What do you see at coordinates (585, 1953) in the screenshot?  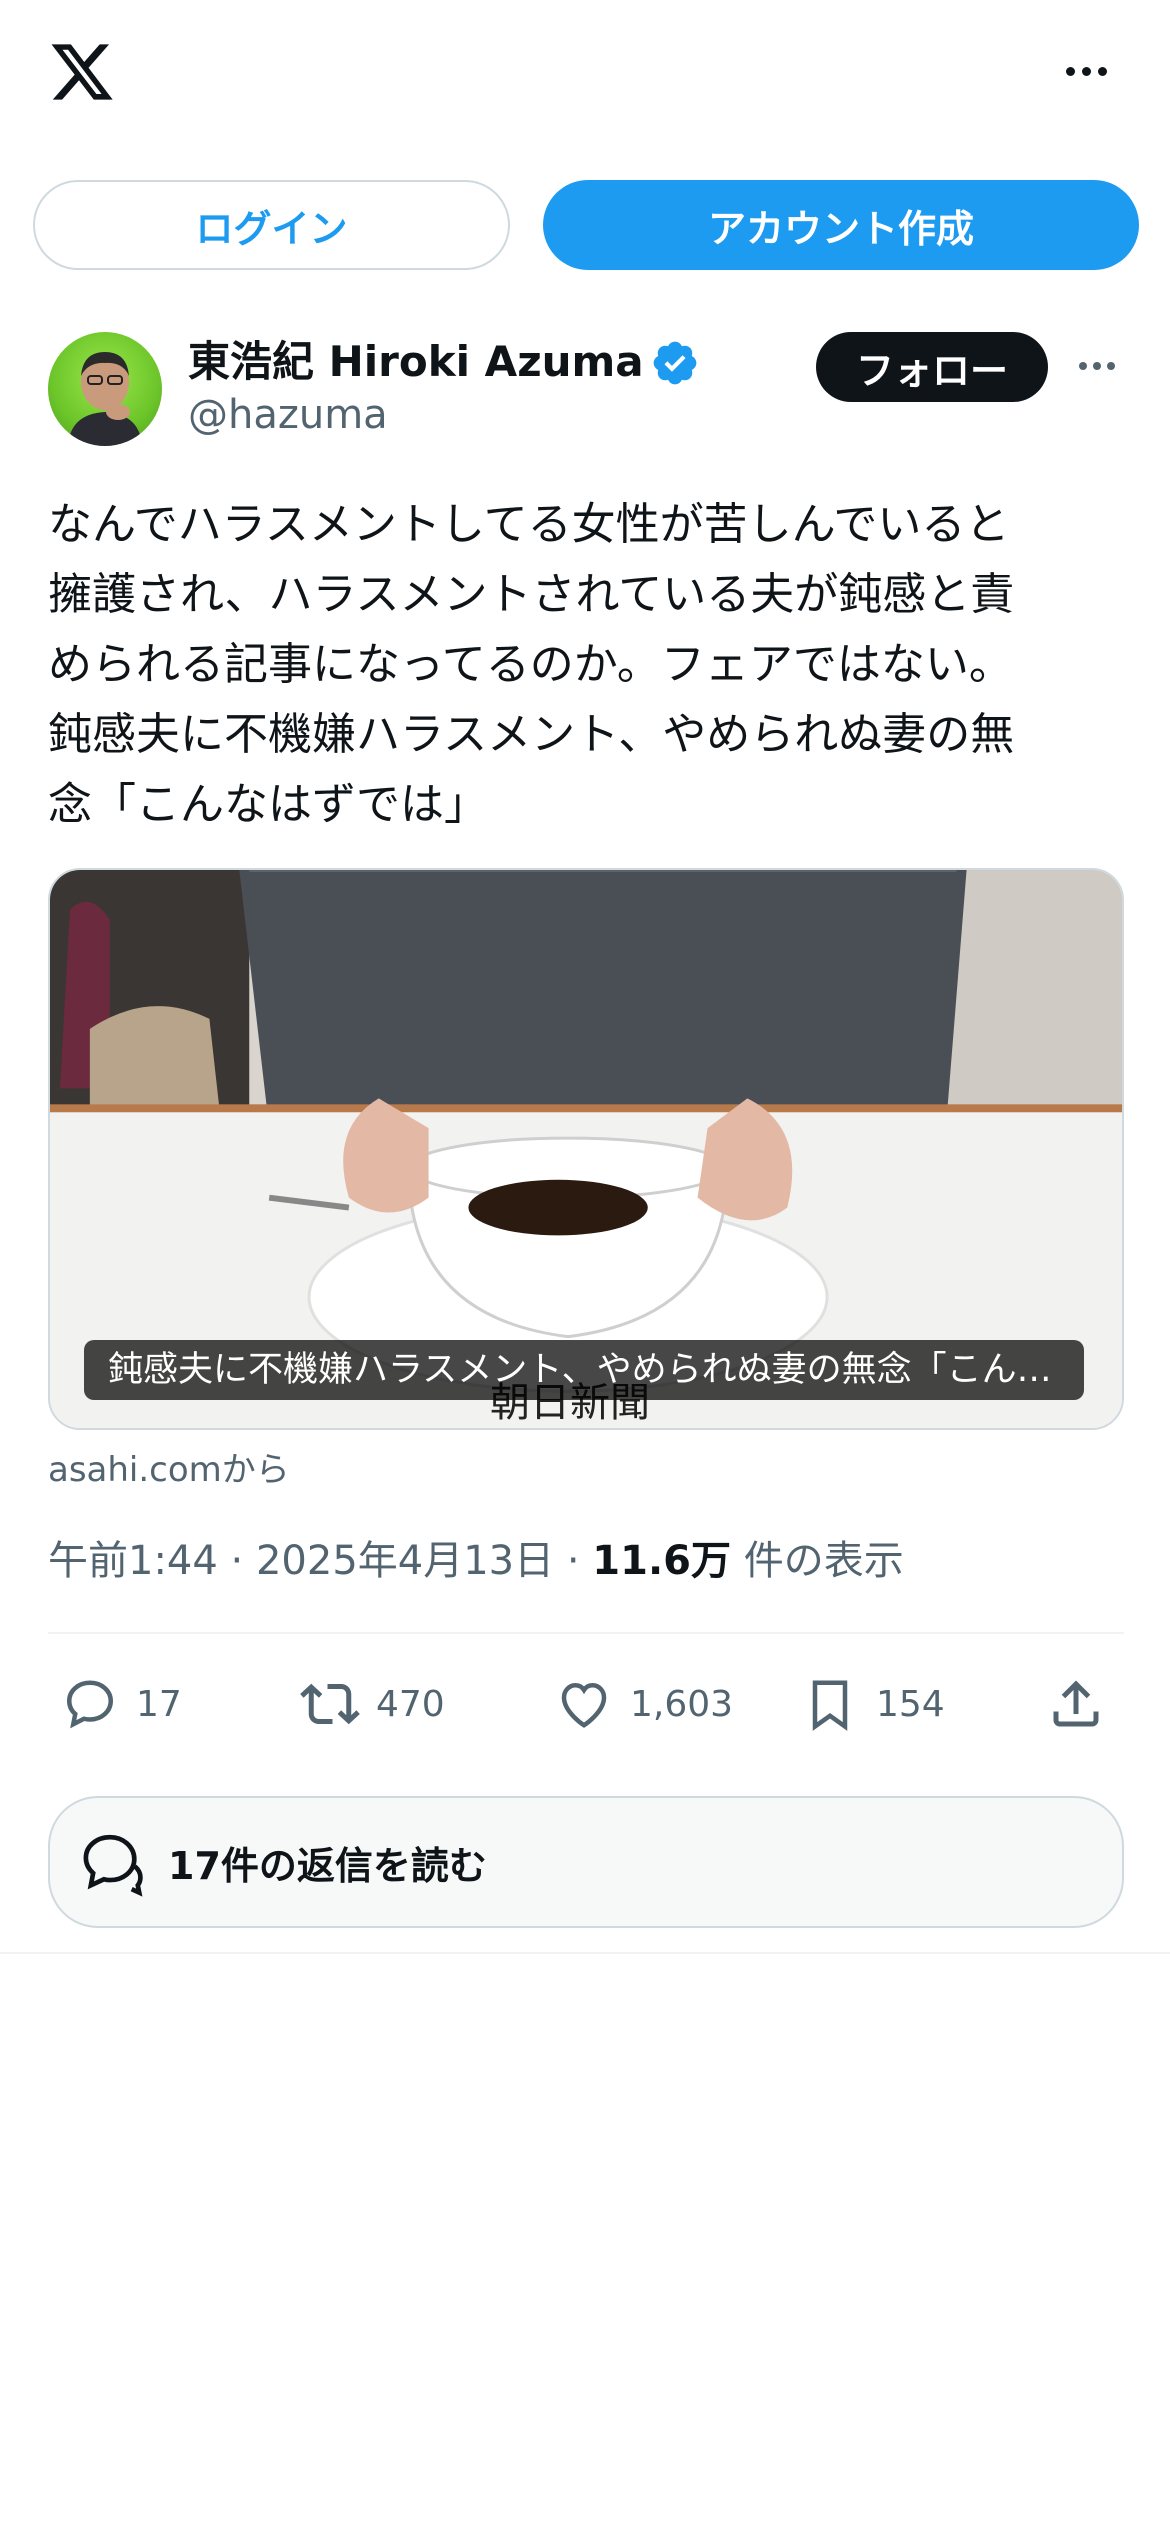 I see `bottom-divider` at bounding box center [585, 1953].